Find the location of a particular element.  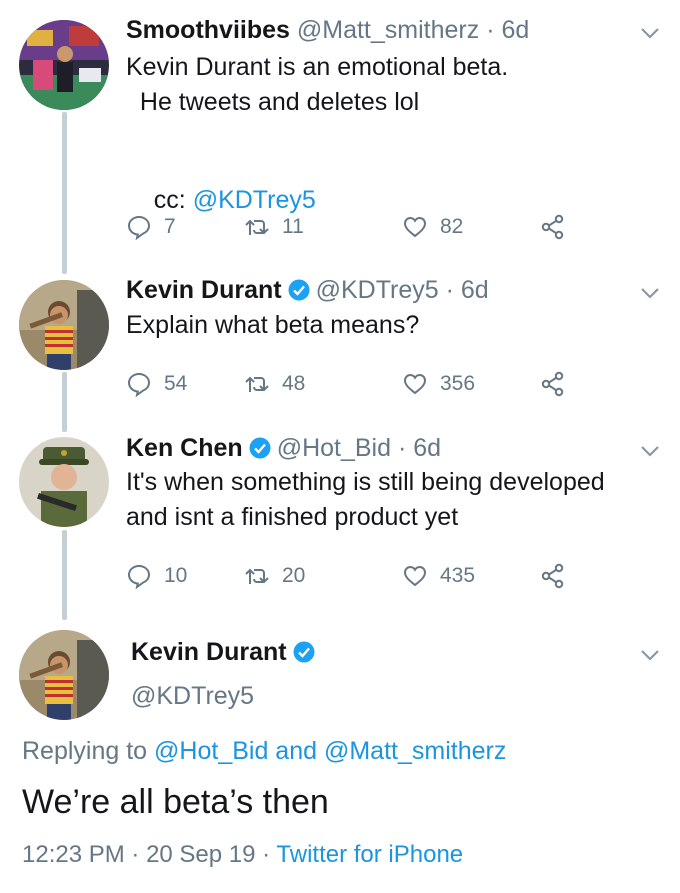

display-name: Smoothviibes is located at coordinates (208, 30).